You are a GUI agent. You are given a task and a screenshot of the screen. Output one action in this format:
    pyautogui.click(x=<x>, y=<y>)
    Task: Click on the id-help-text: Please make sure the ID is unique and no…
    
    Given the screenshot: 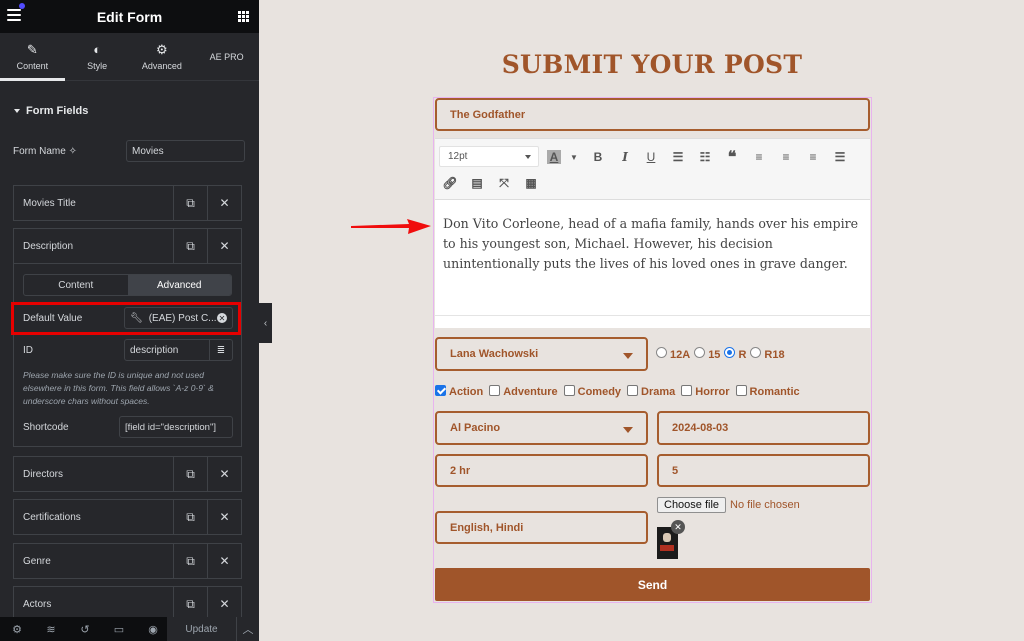 What is the action you would take?
    pyautogui.click(x=118, y=388)
    